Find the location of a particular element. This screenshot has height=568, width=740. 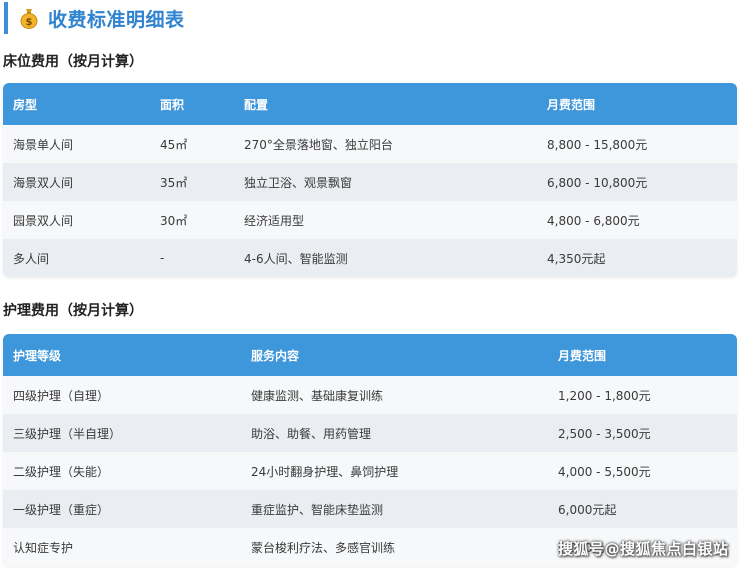

monthly-fee-cell: 4,800 - 6,800元 is located at coordinates (593, 220).